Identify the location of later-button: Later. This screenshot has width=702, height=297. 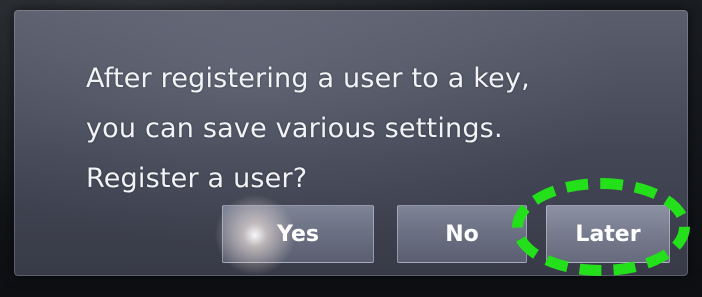
(608, 234).